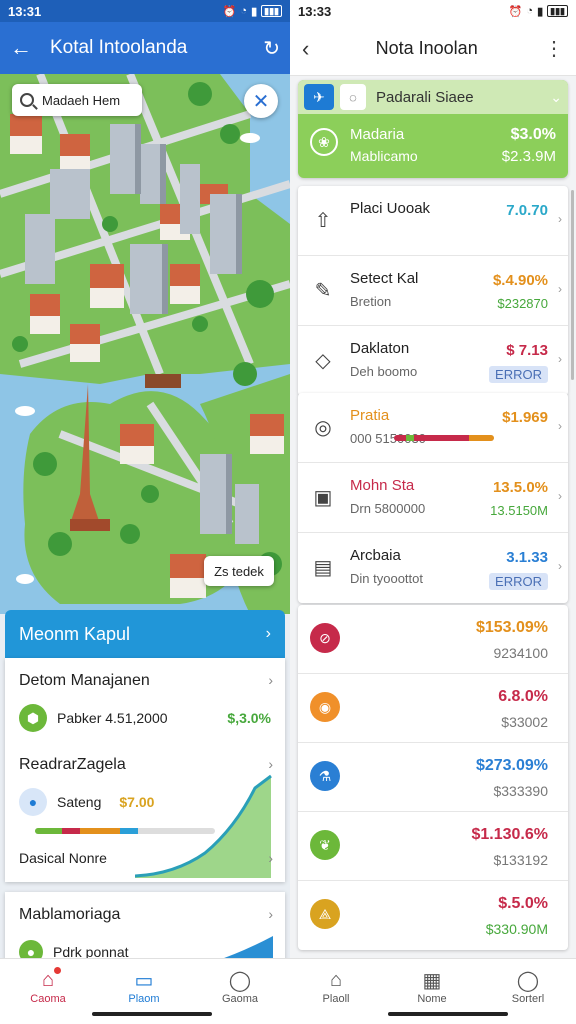  What do you see at coordinates (336, 991) in the screenshot?
I see `nav-item: ⌂ Plaoll` at bounding box center [336, 991].